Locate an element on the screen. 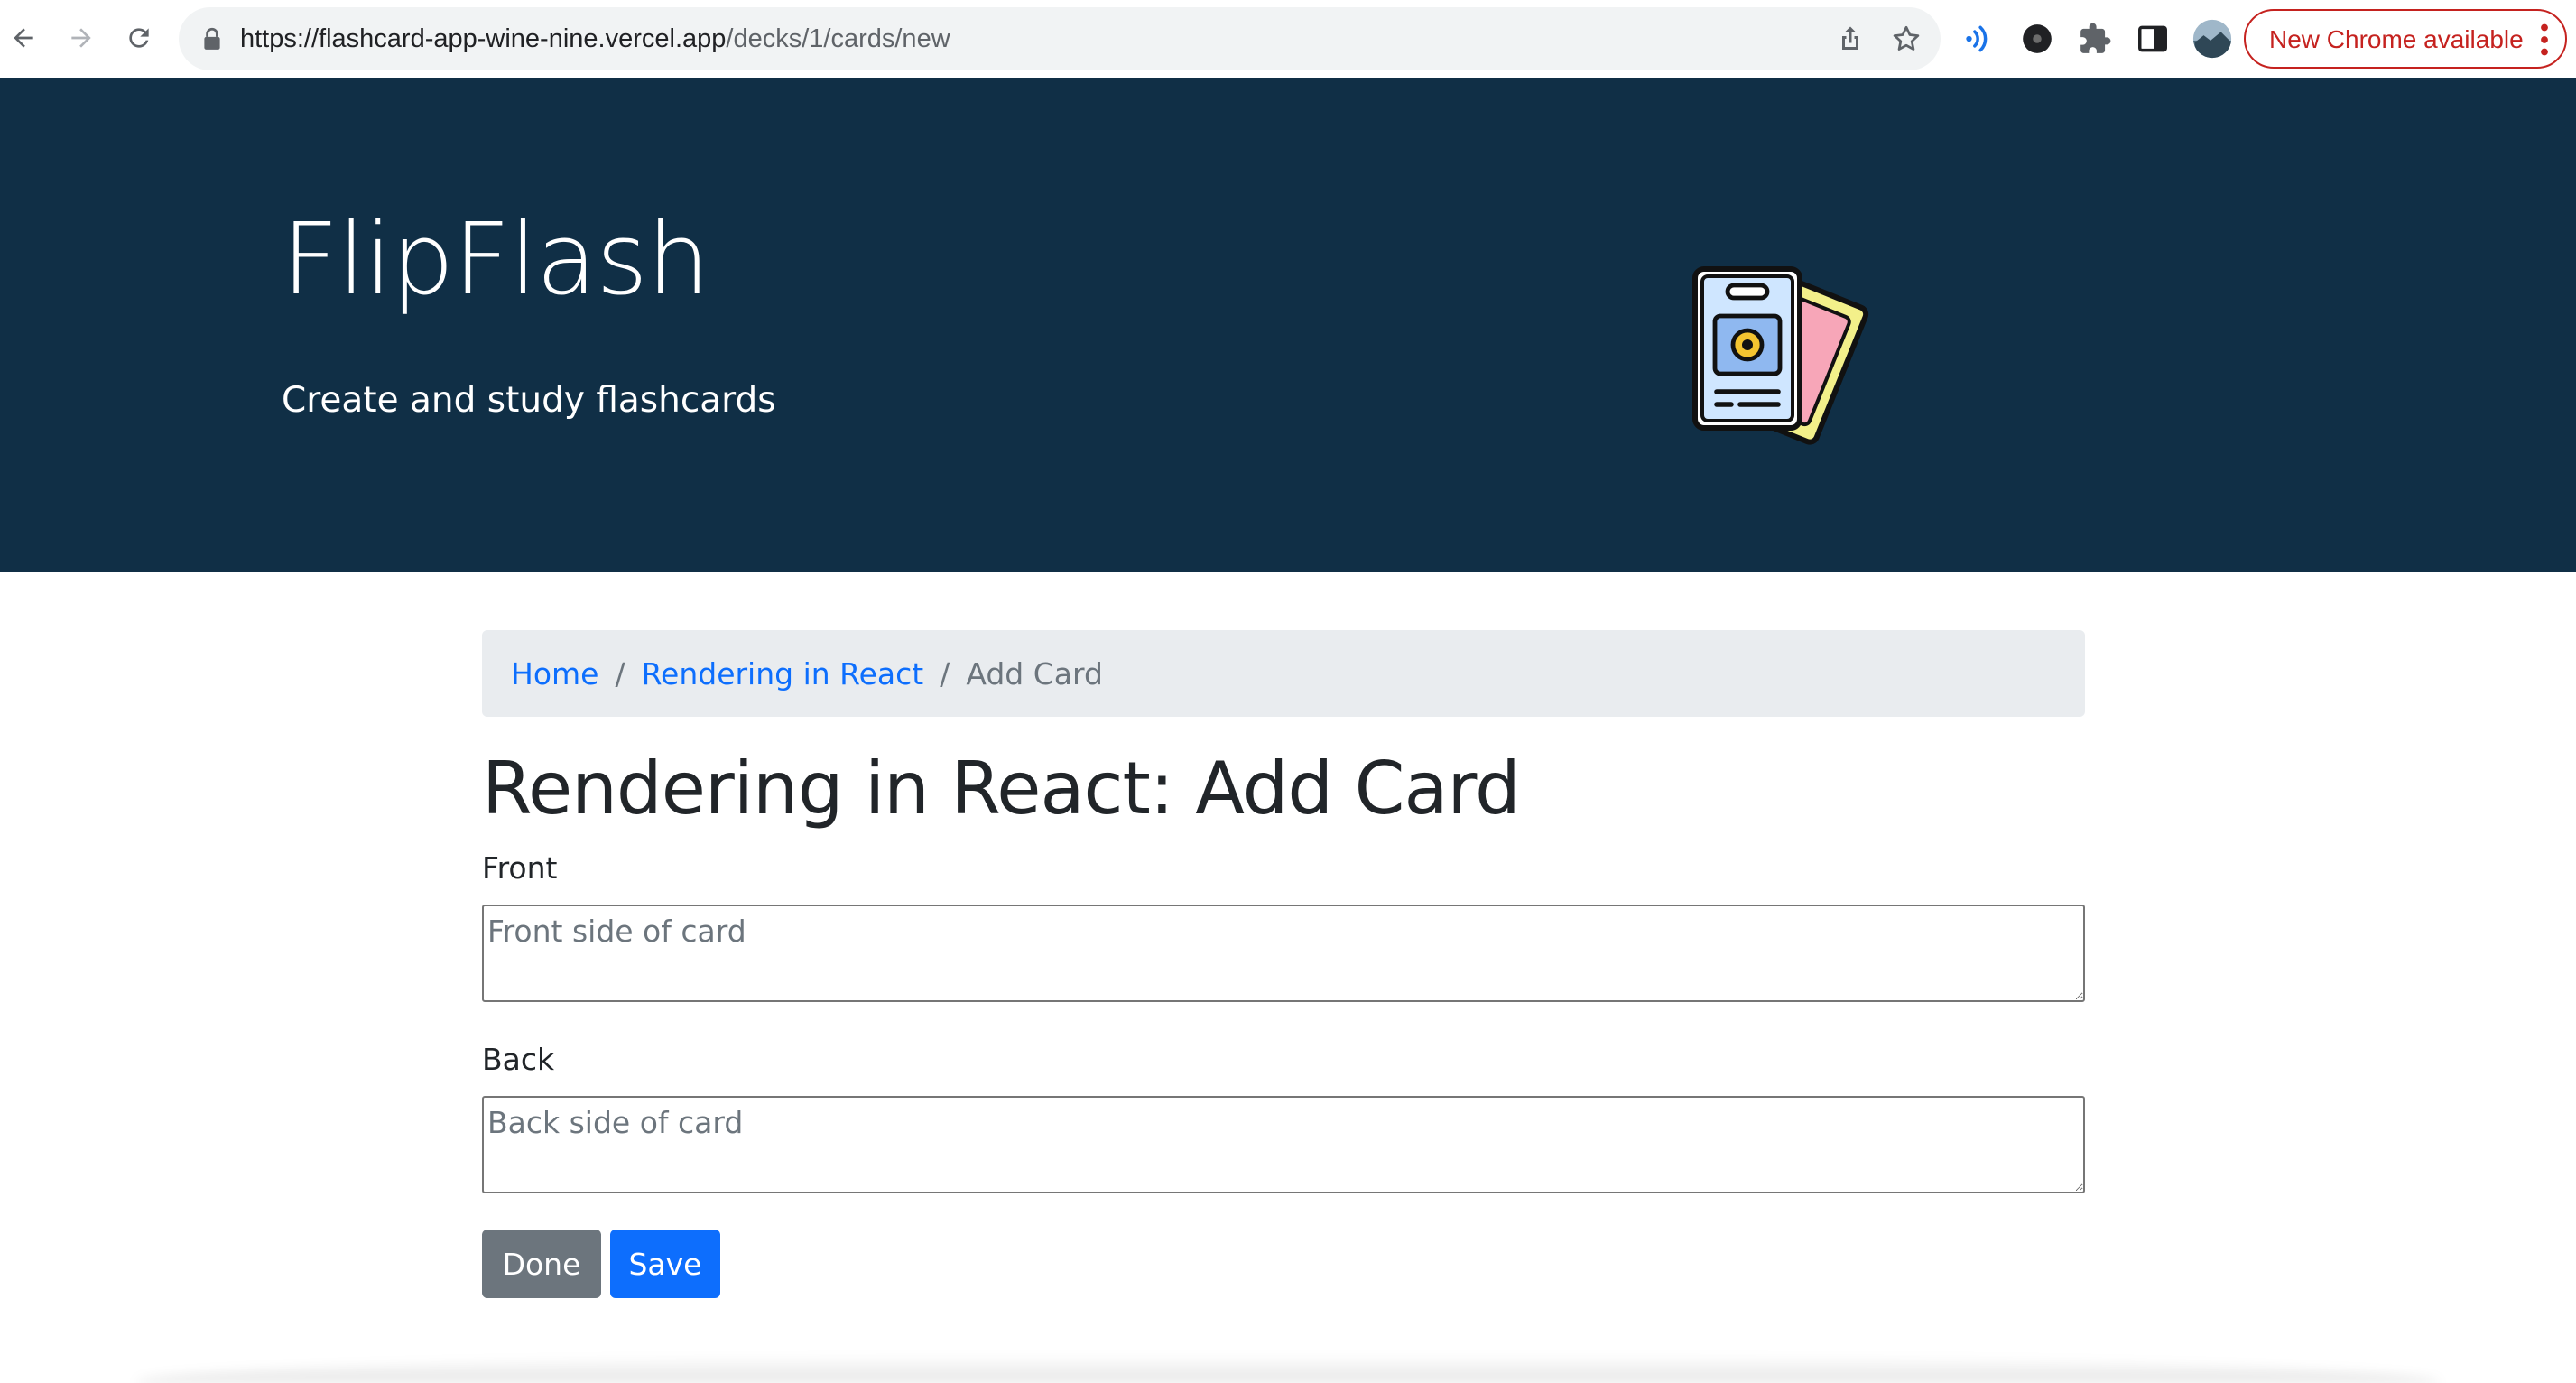 This screenshot has height=1383, width=2576. breadcrumb-current: Add Card is located at coordinates (1034, 673).